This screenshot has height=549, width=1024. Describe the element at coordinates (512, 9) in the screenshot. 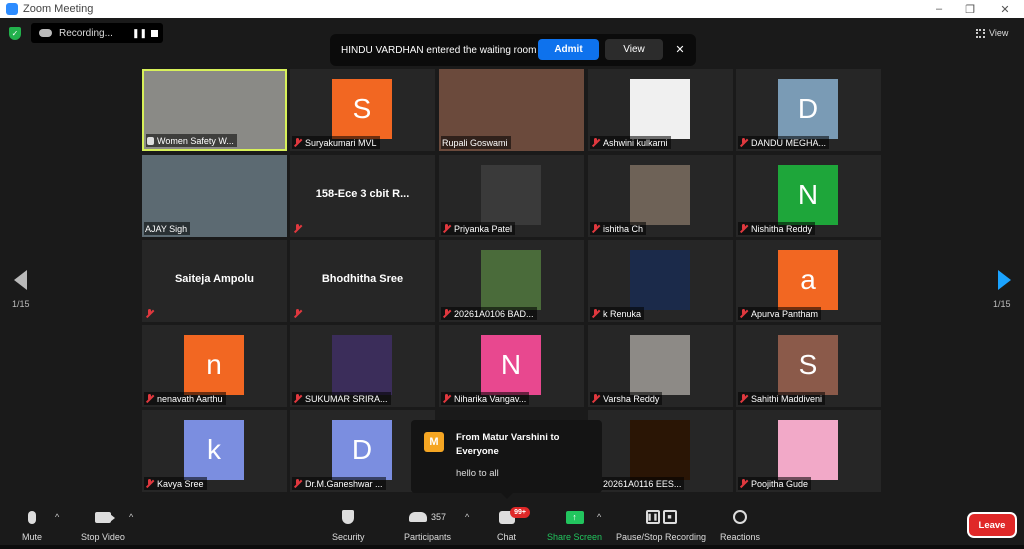

I see `window-titlebar: Zoom Meeting – ❐ ✕` at that location.